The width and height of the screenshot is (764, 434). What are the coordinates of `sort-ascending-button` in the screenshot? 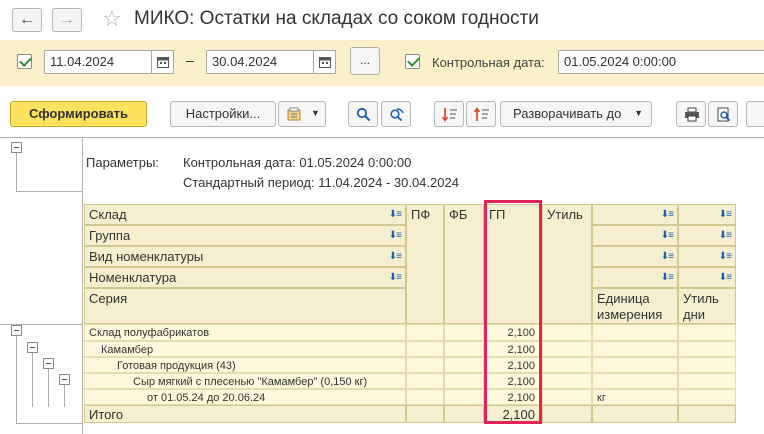 It's located at (449, 114).